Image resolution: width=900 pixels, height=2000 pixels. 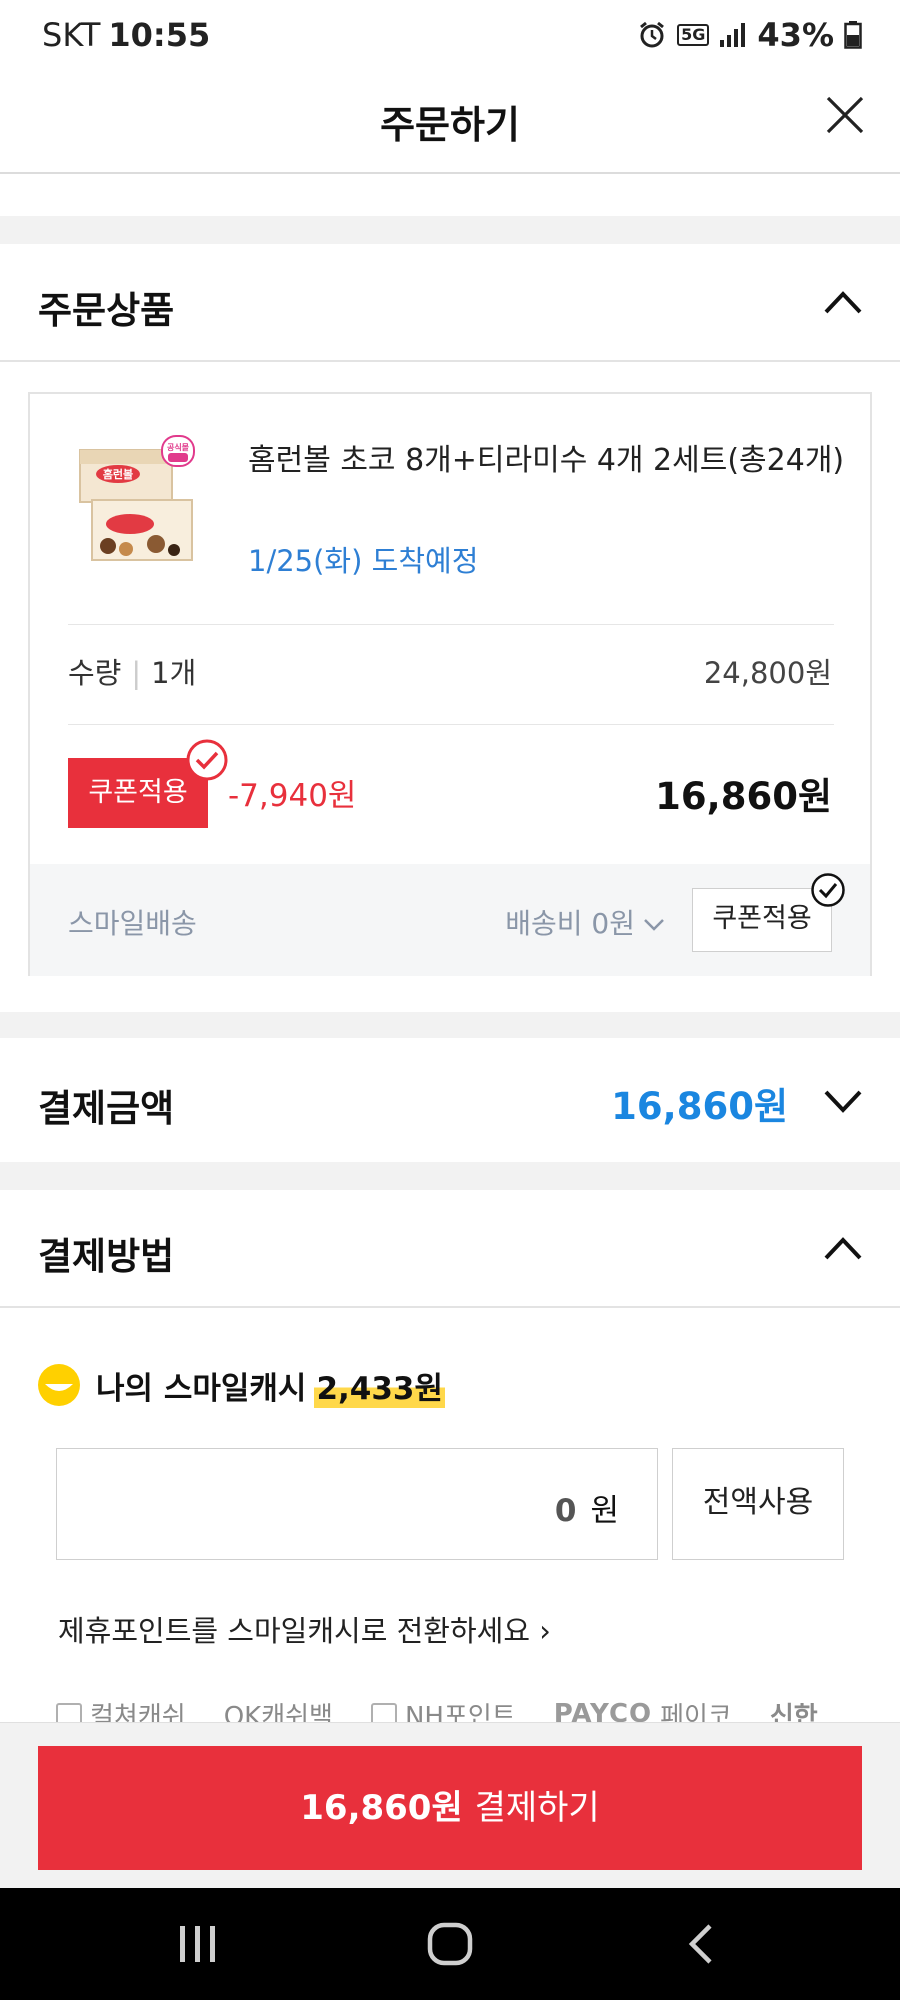 I want to click on order-items-header: 주문상품, so click(x=450, y=303).